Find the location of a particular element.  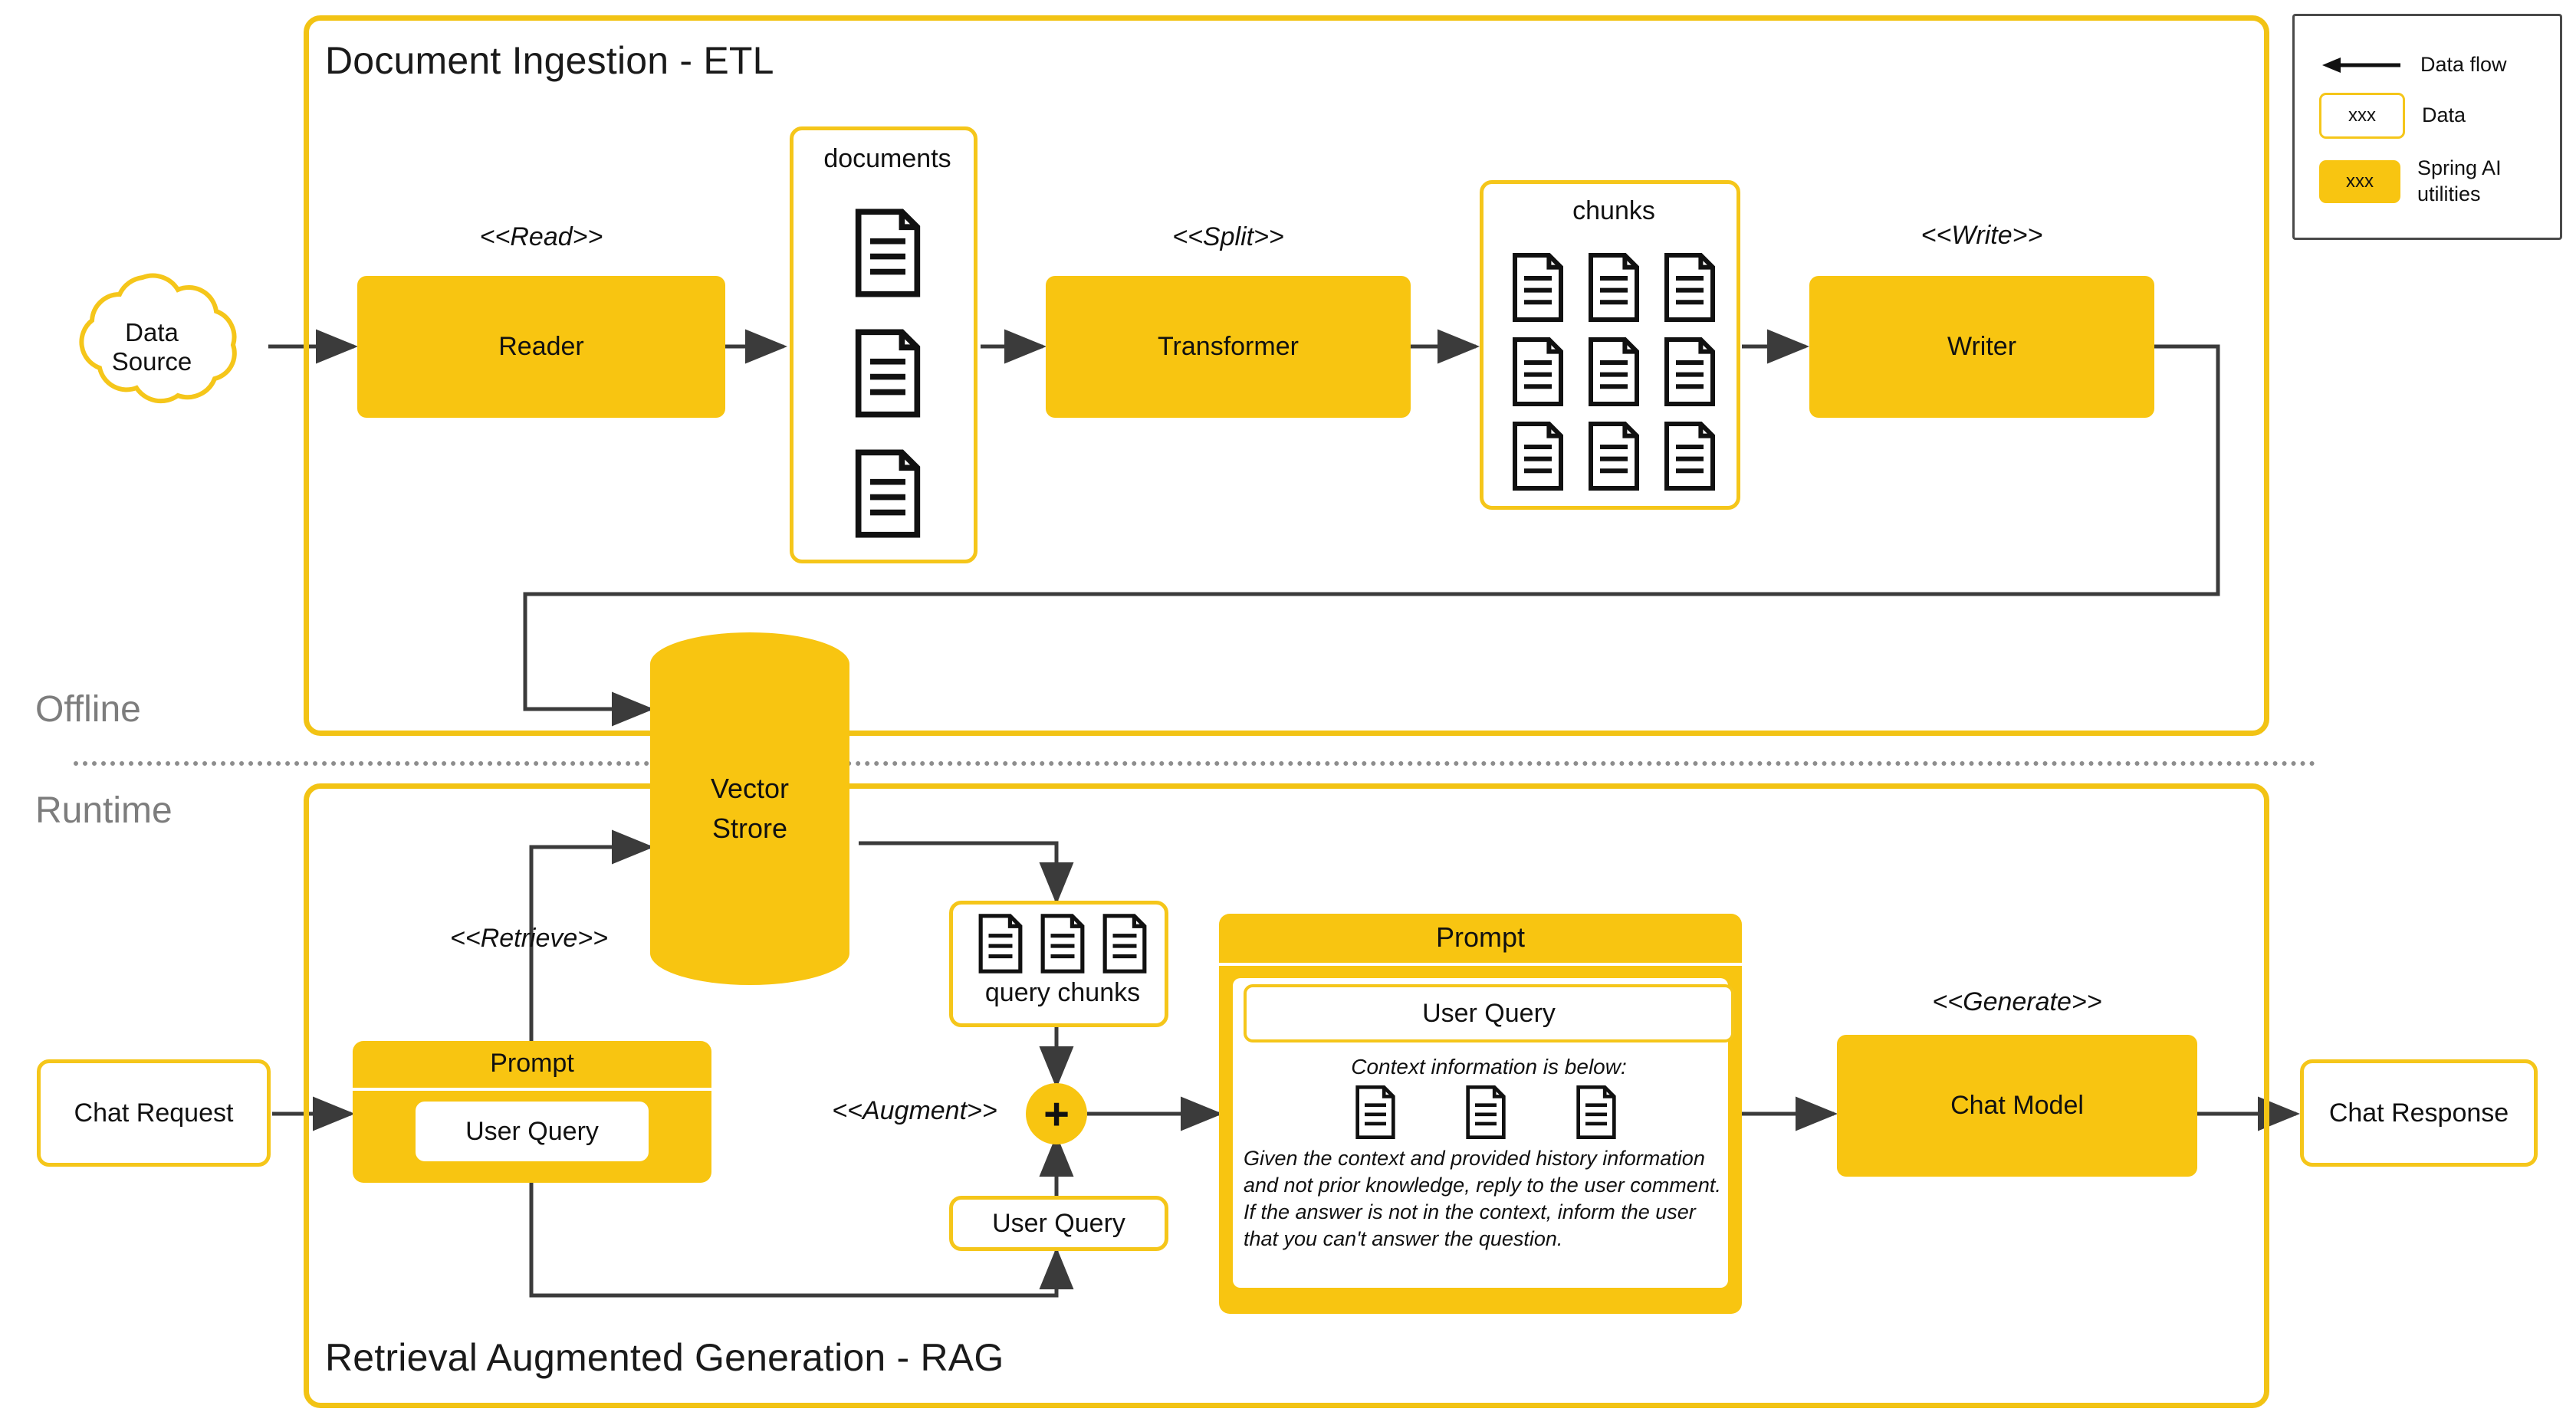

vector-store-node: Vector Strore is located at coordinates (749, 809).